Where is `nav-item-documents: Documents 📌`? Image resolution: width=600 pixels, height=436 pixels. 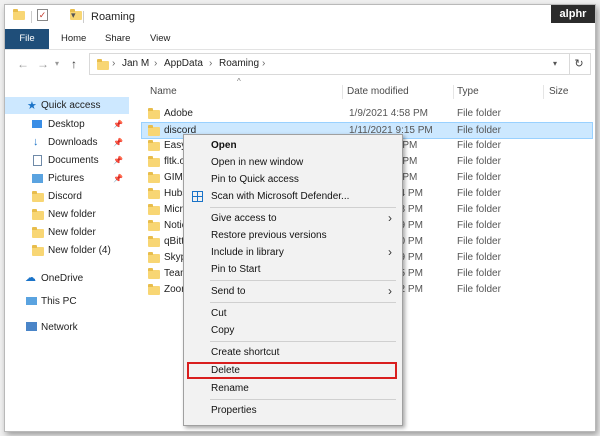 nav-item-documents: Documents 📌 is located at coordinates (67, 160).